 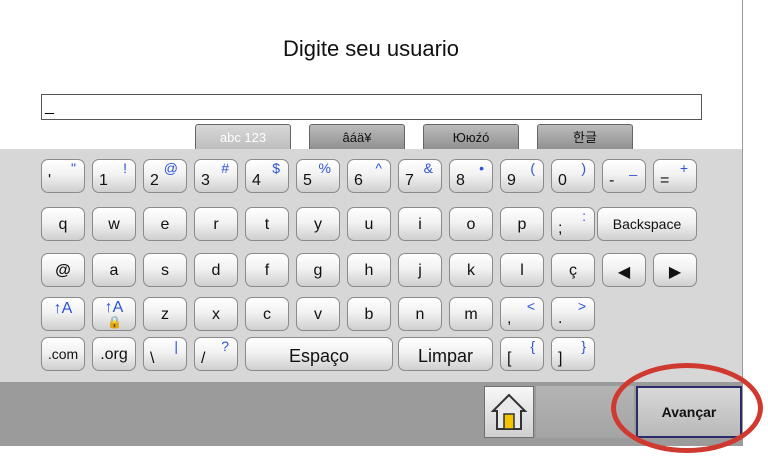 What do you see at coordinates (176, 346) in the screenshot?
I see `key-hi: |` at bounding box center [176, 346].